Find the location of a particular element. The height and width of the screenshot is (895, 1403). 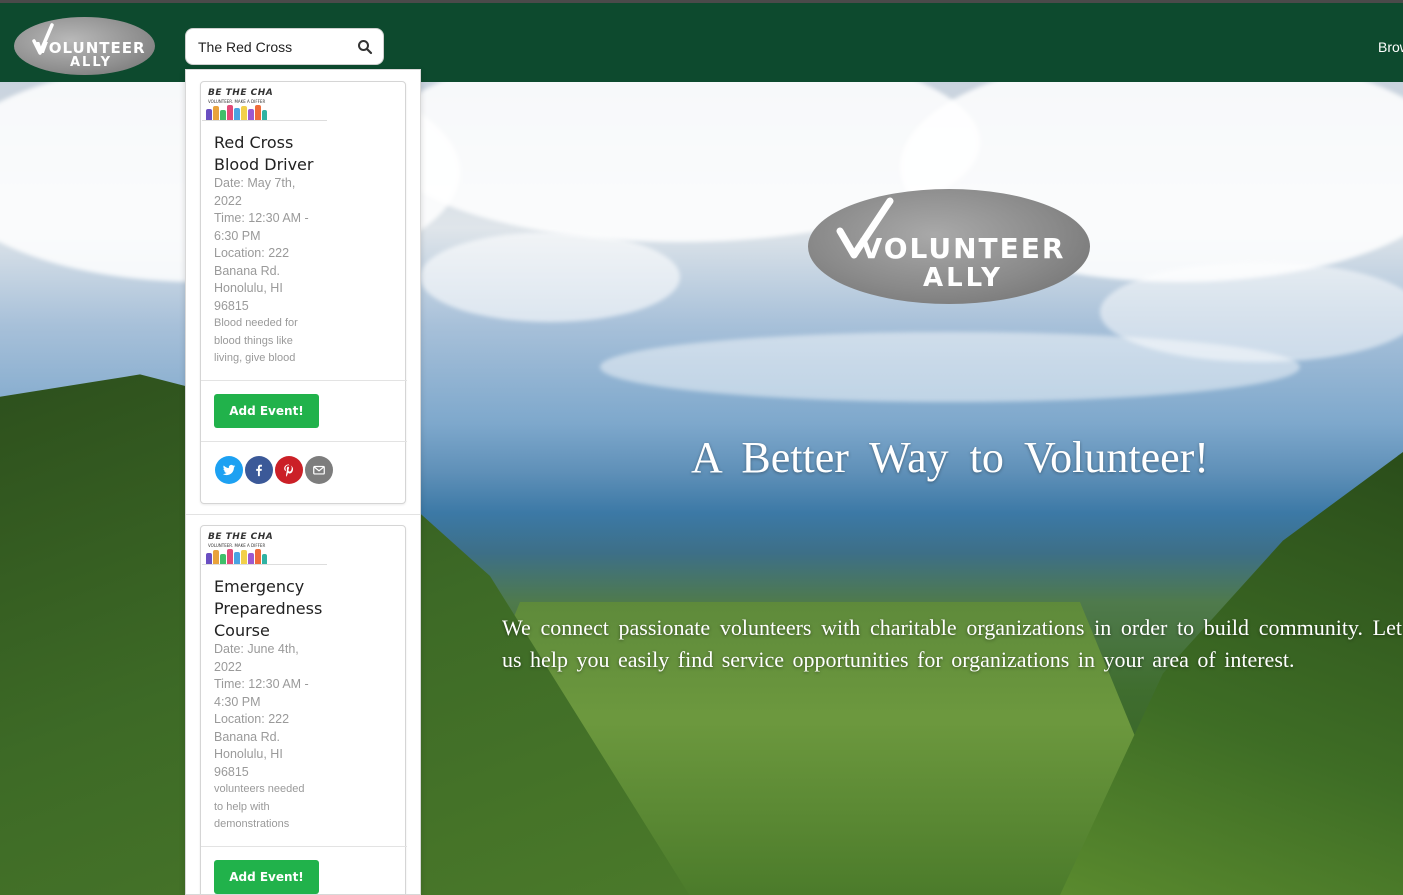

event-description-line: demonstrations is located at coordinates (252, 824).